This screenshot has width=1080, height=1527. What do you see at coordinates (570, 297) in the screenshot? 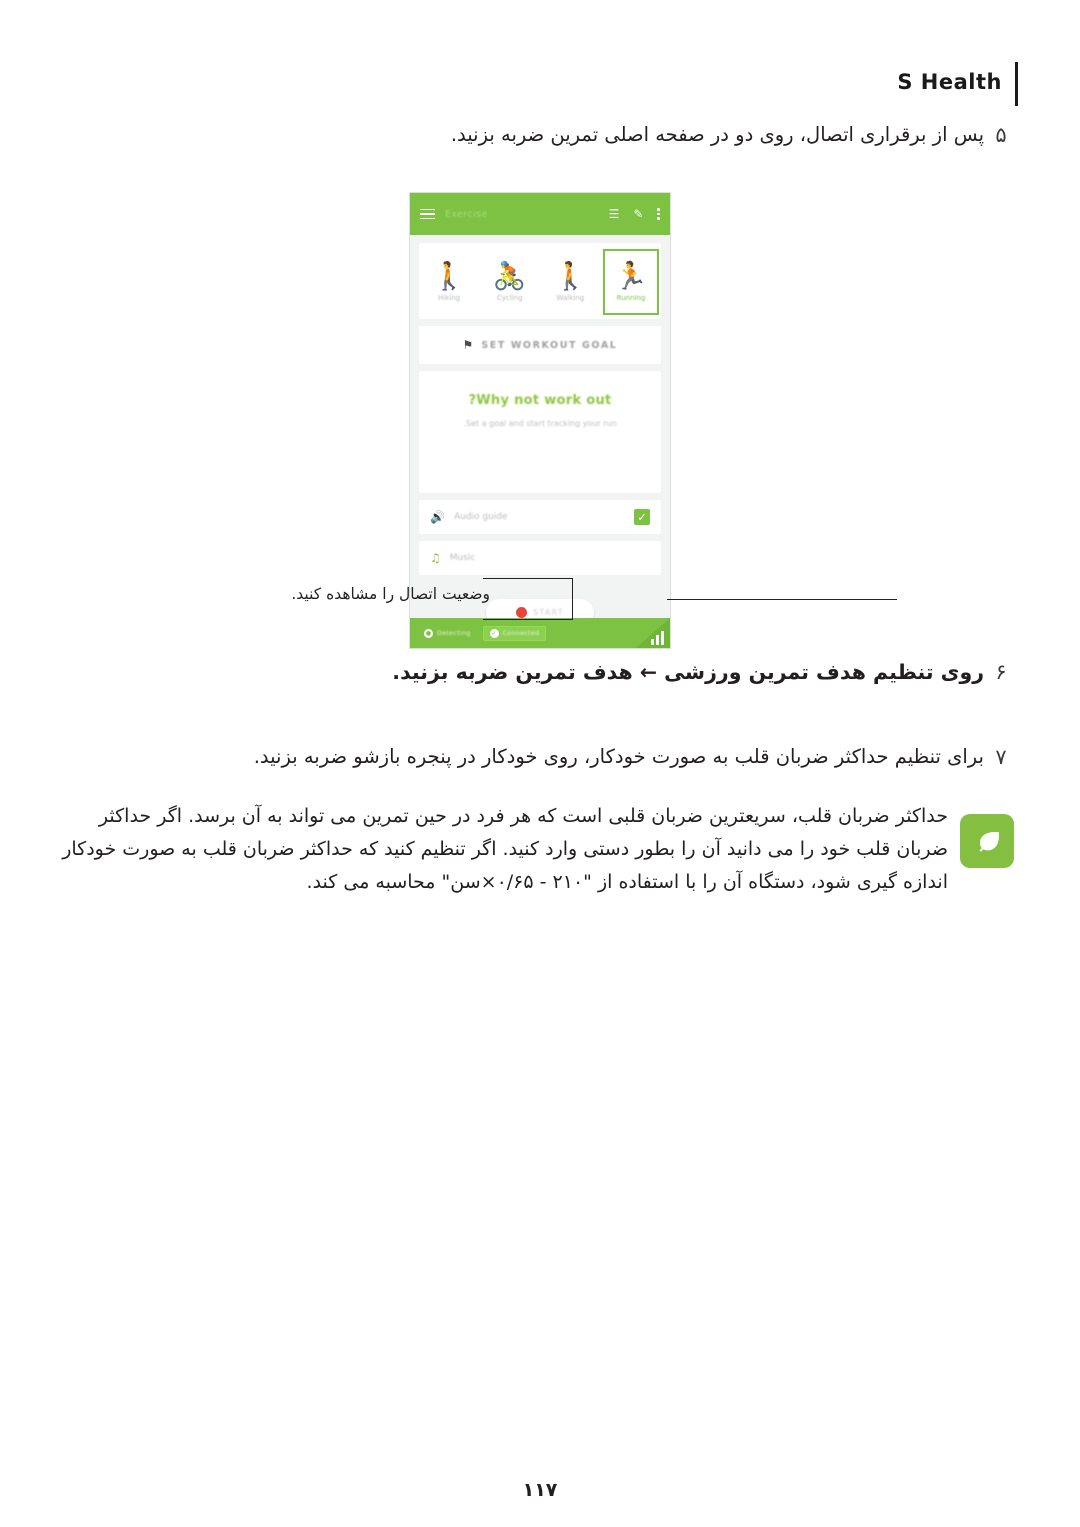
I see `activity-walking-label: Walking` at bounding box center [570, 297].